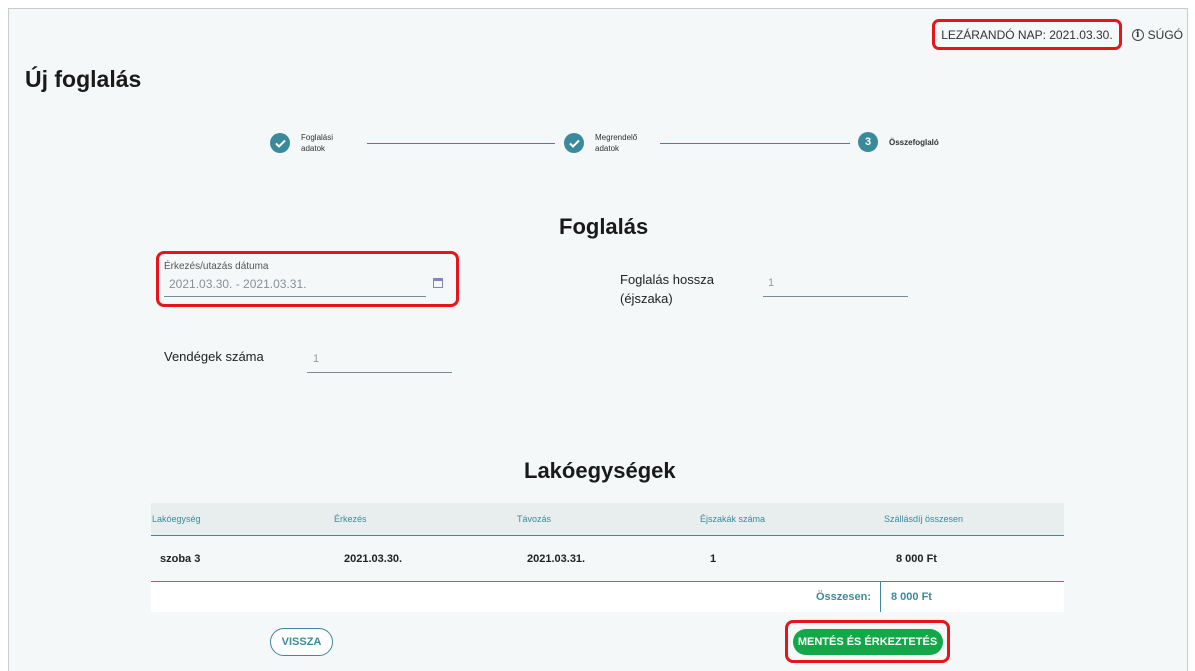  What do you see at coordinates (616, 137) in the screenshot?
I see `step-label-line: Megrendelő` at bounding box center [616, 137].